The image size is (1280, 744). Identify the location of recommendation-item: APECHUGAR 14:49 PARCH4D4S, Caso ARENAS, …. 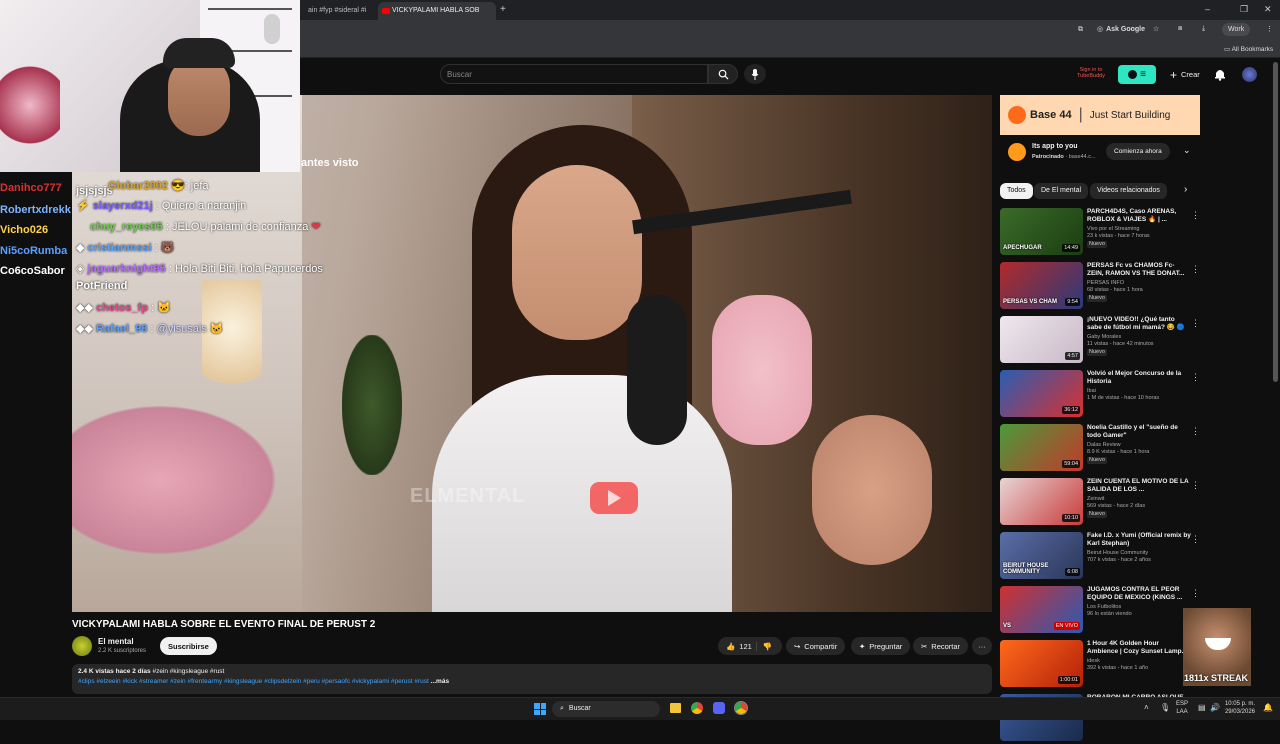
(1100, 233).